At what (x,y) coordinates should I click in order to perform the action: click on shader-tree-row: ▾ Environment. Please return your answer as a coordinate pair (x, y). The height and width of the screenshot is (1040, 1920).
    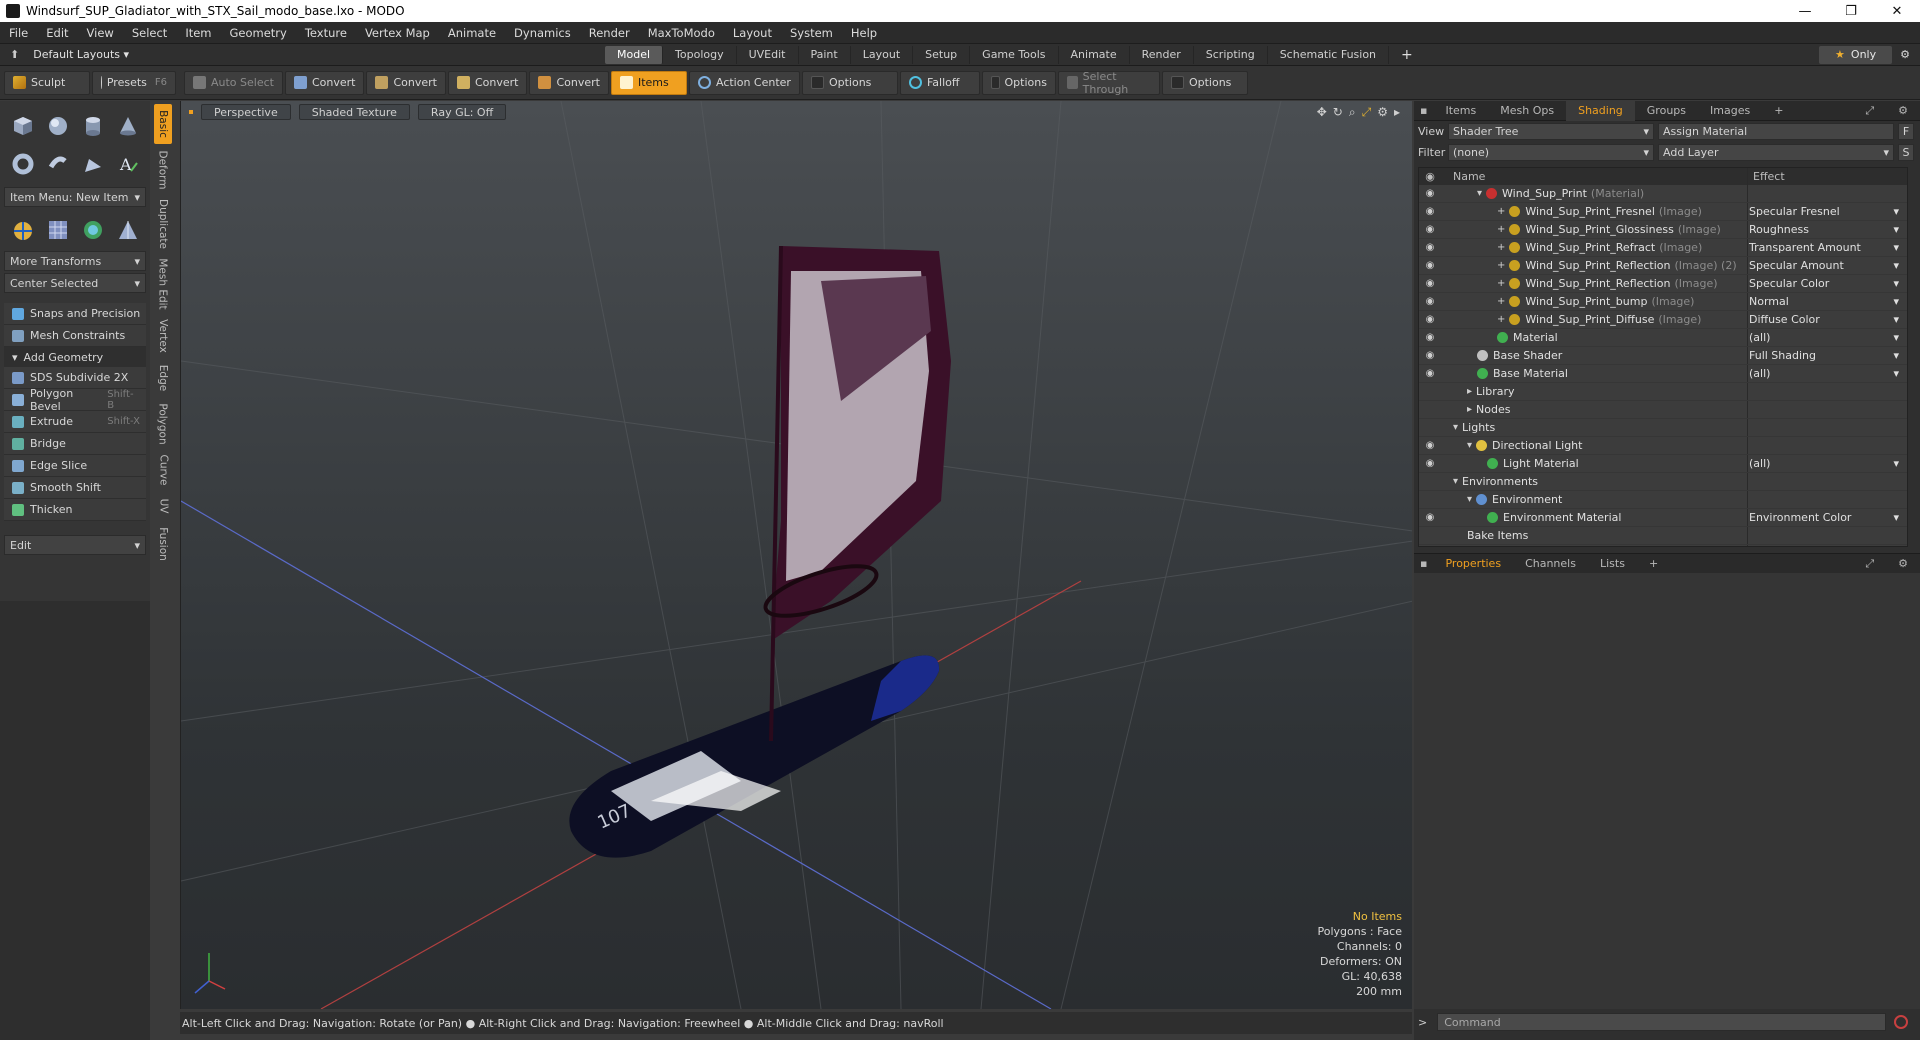
    Looking at the image, I should click on (1663, 500).